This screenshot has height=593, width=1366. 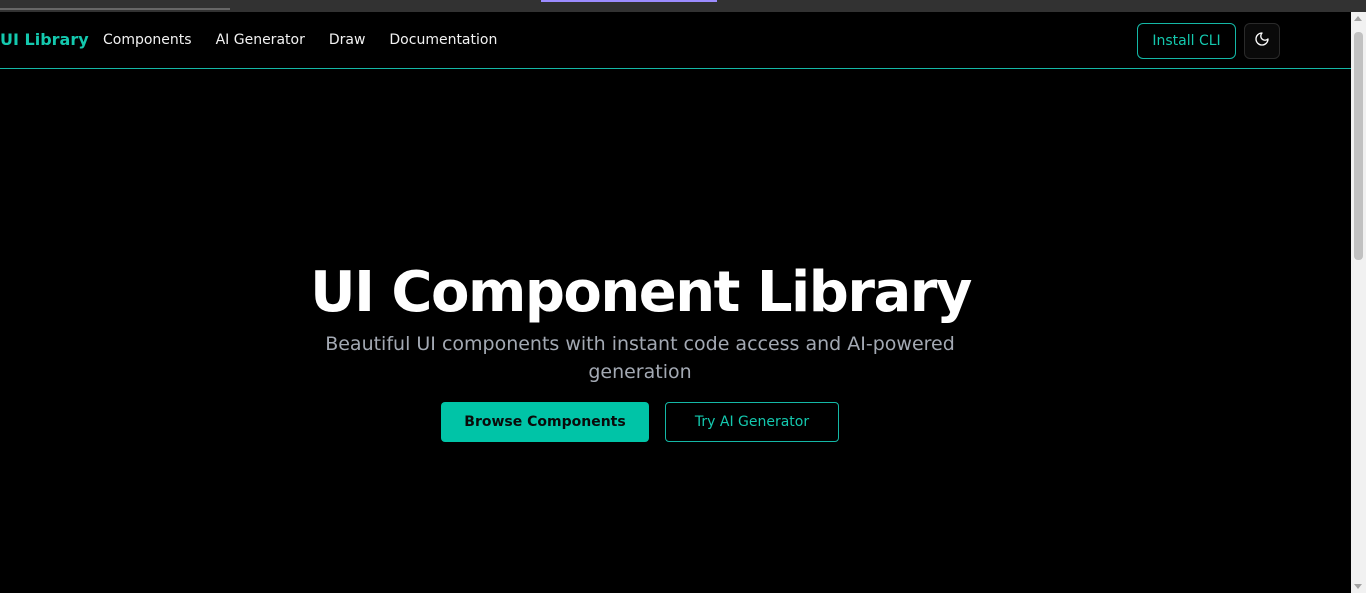 What do you see at coordinates (683, 6) in the screenshot?
I see `browser-top-strip` at bounding box center [683, 6].